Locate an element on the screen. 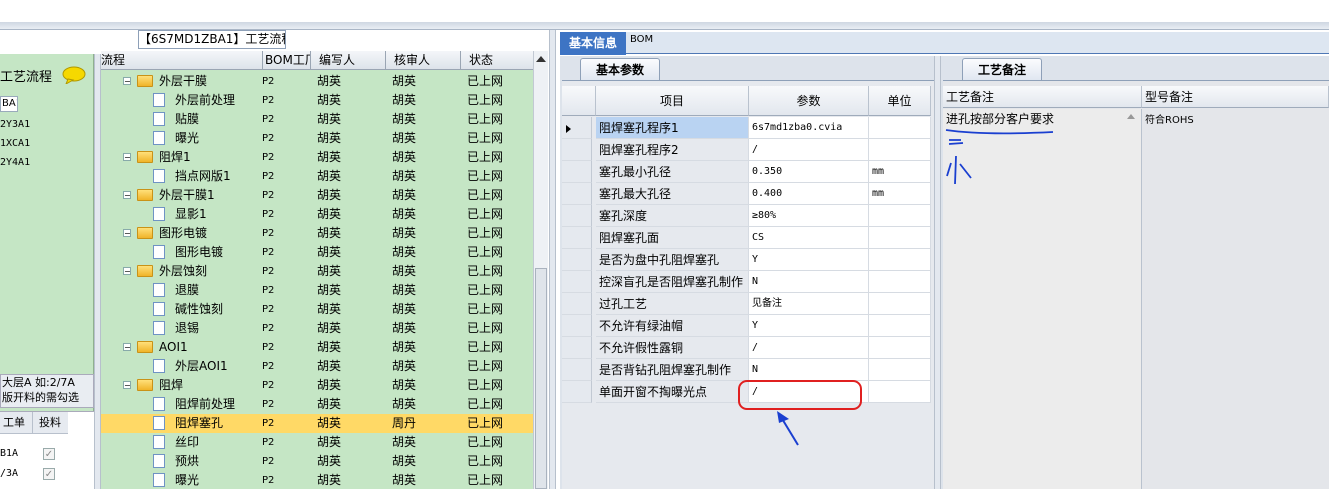 This screenshot has width=1329, height=490. tree-row: 外层AOI1 P2 胡英 胡英 已上网 is located at coordinates (317, 366).